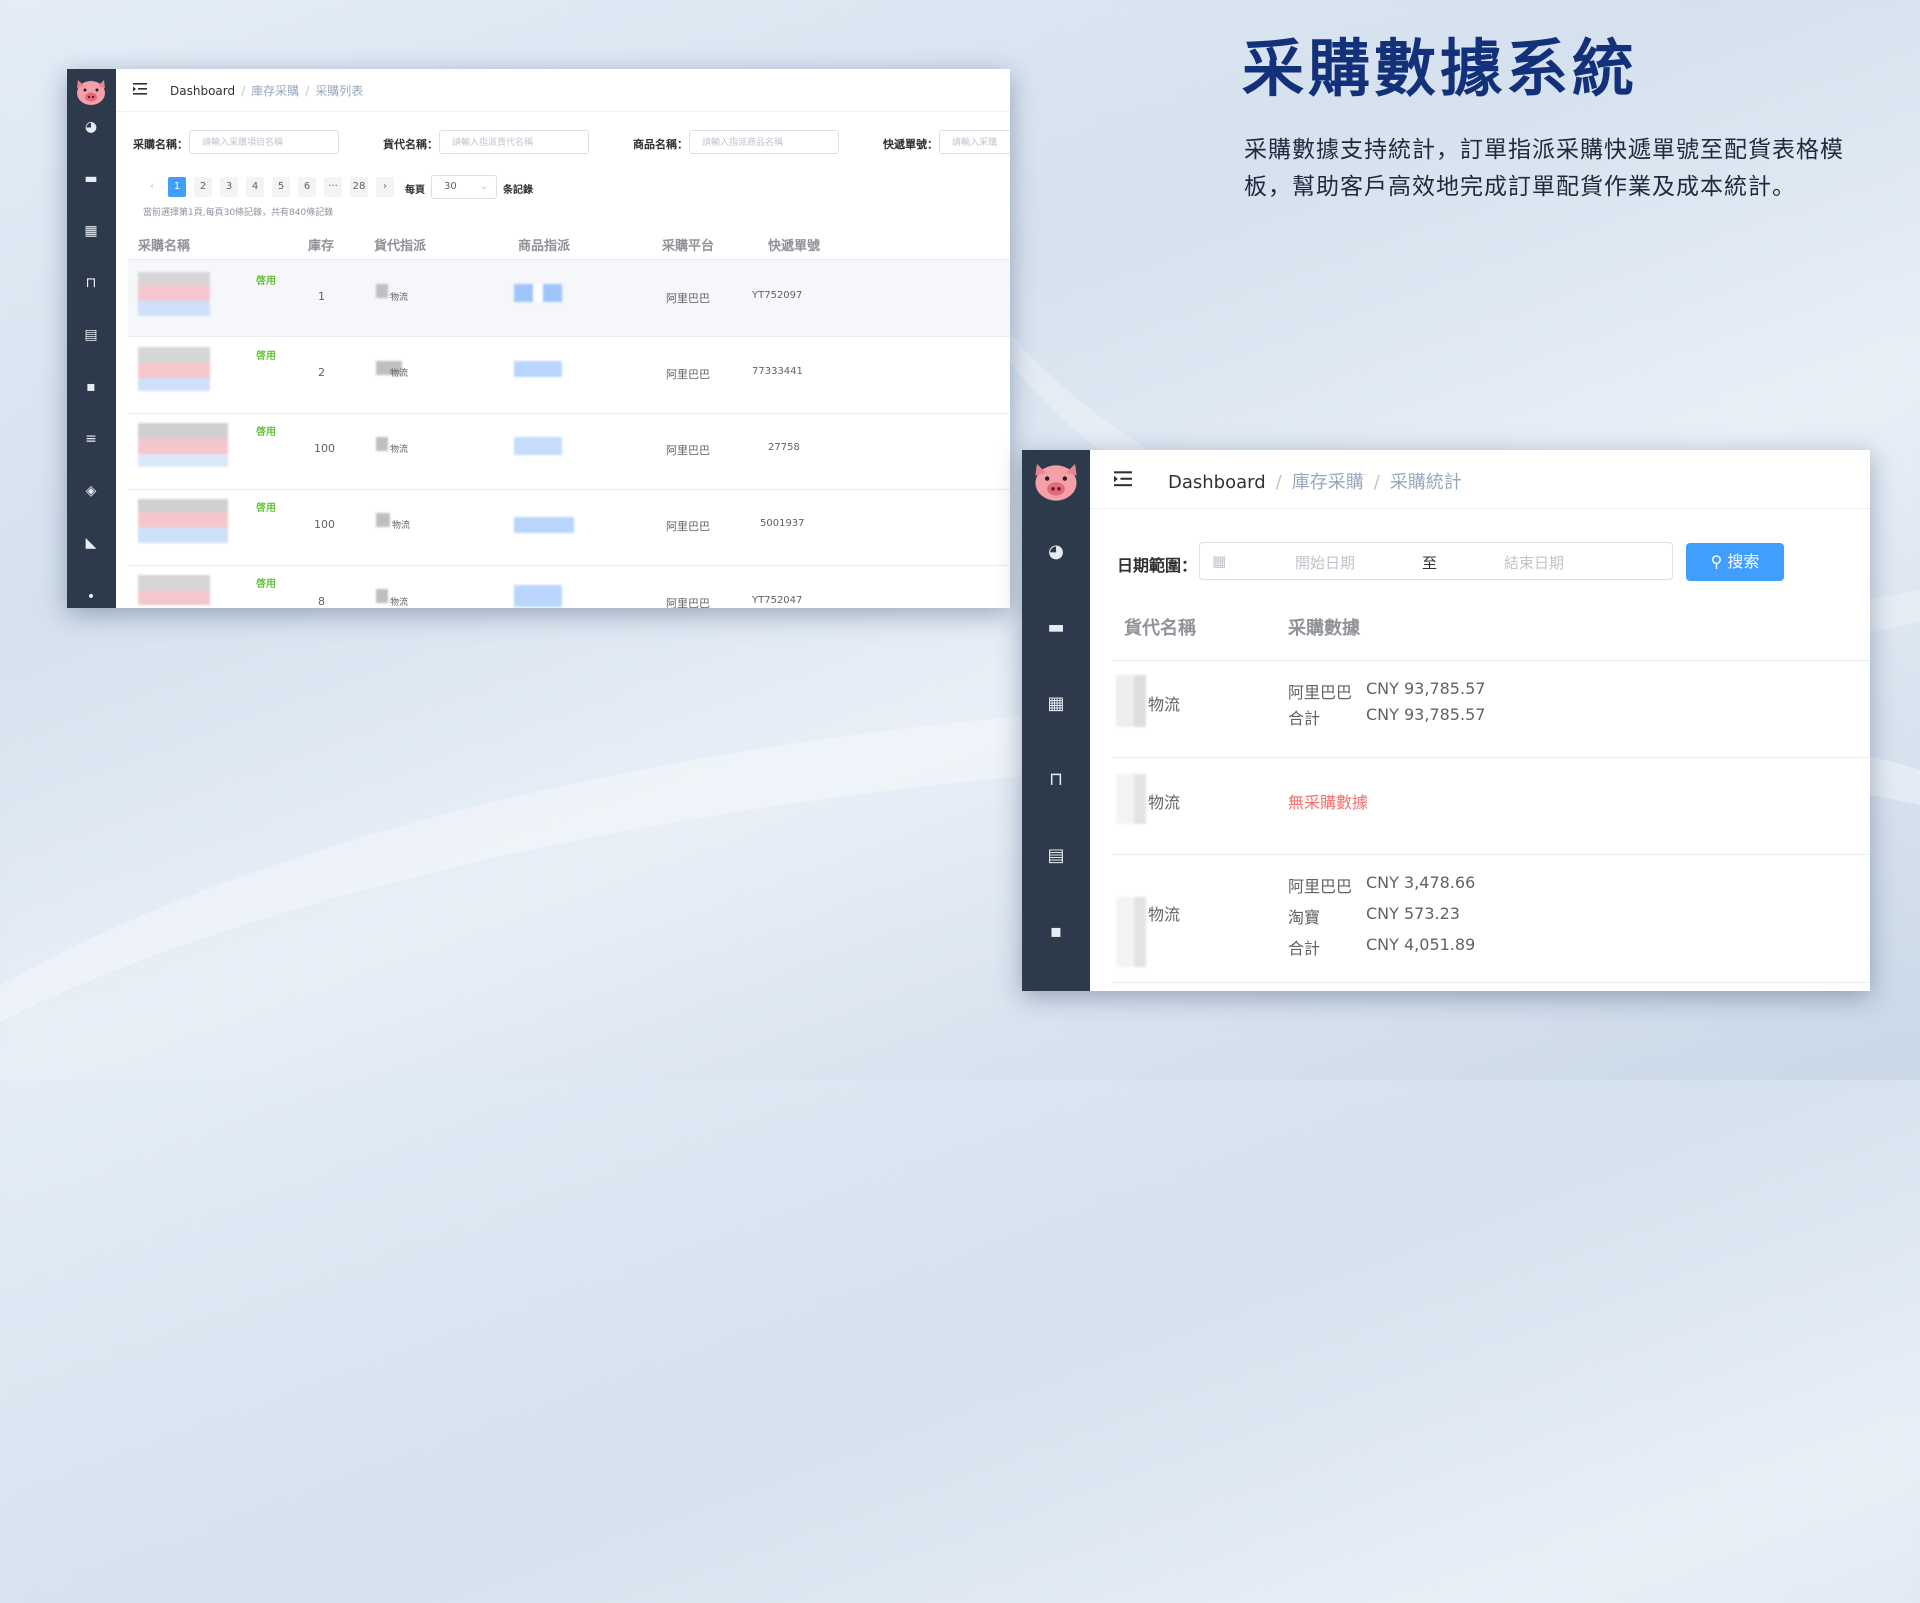 The image size is (1920, 1603). Describe the element at coordinates (255, 187) in the screenshot. I see `page-button: 4` at that location.